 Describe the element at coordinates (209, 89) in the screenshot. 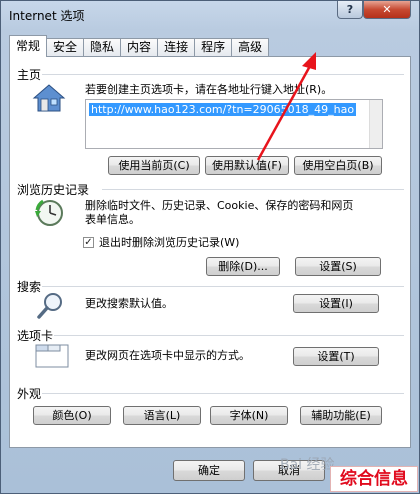

I see `home-instruction-text: 若要创建主页选项卡，请在各地址行键入地址(R)。` at that location.